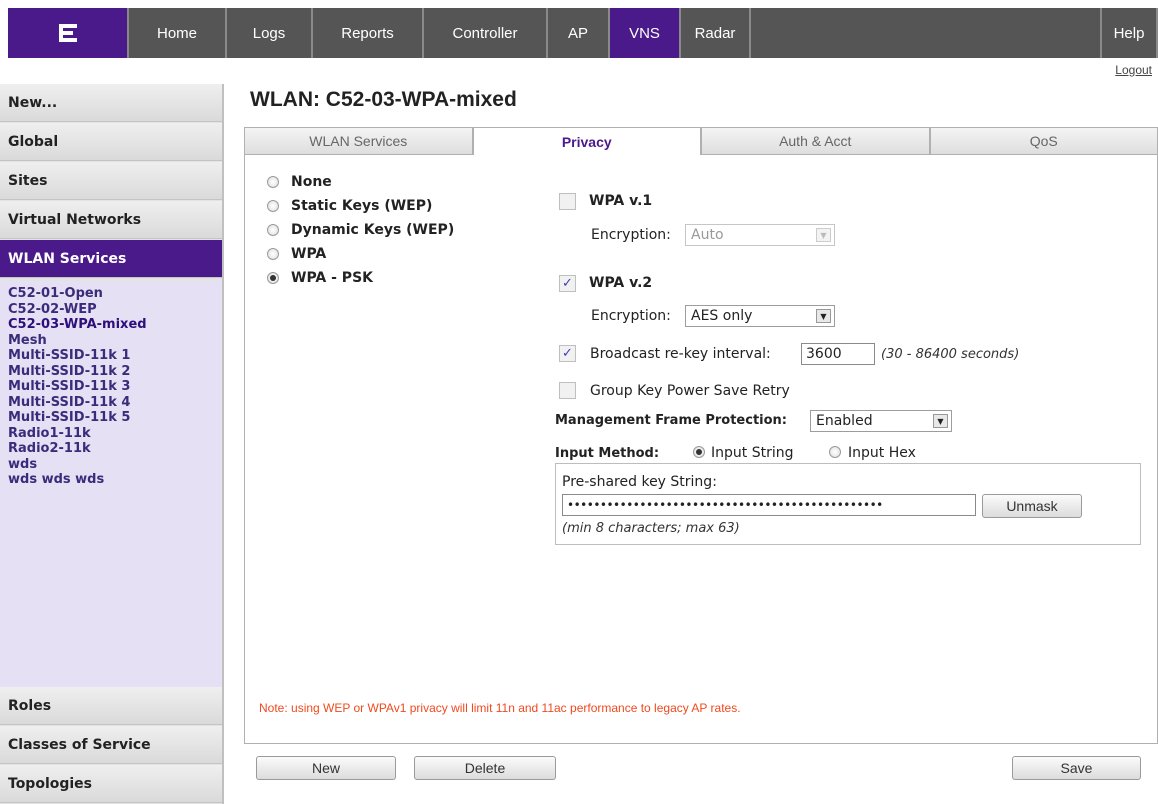 This screenshot has width=1158, height=804. Describe the element at coordinates (115, 356) in the screenshot. I see `list-item: Multi-SSID-11k 1` at that location.